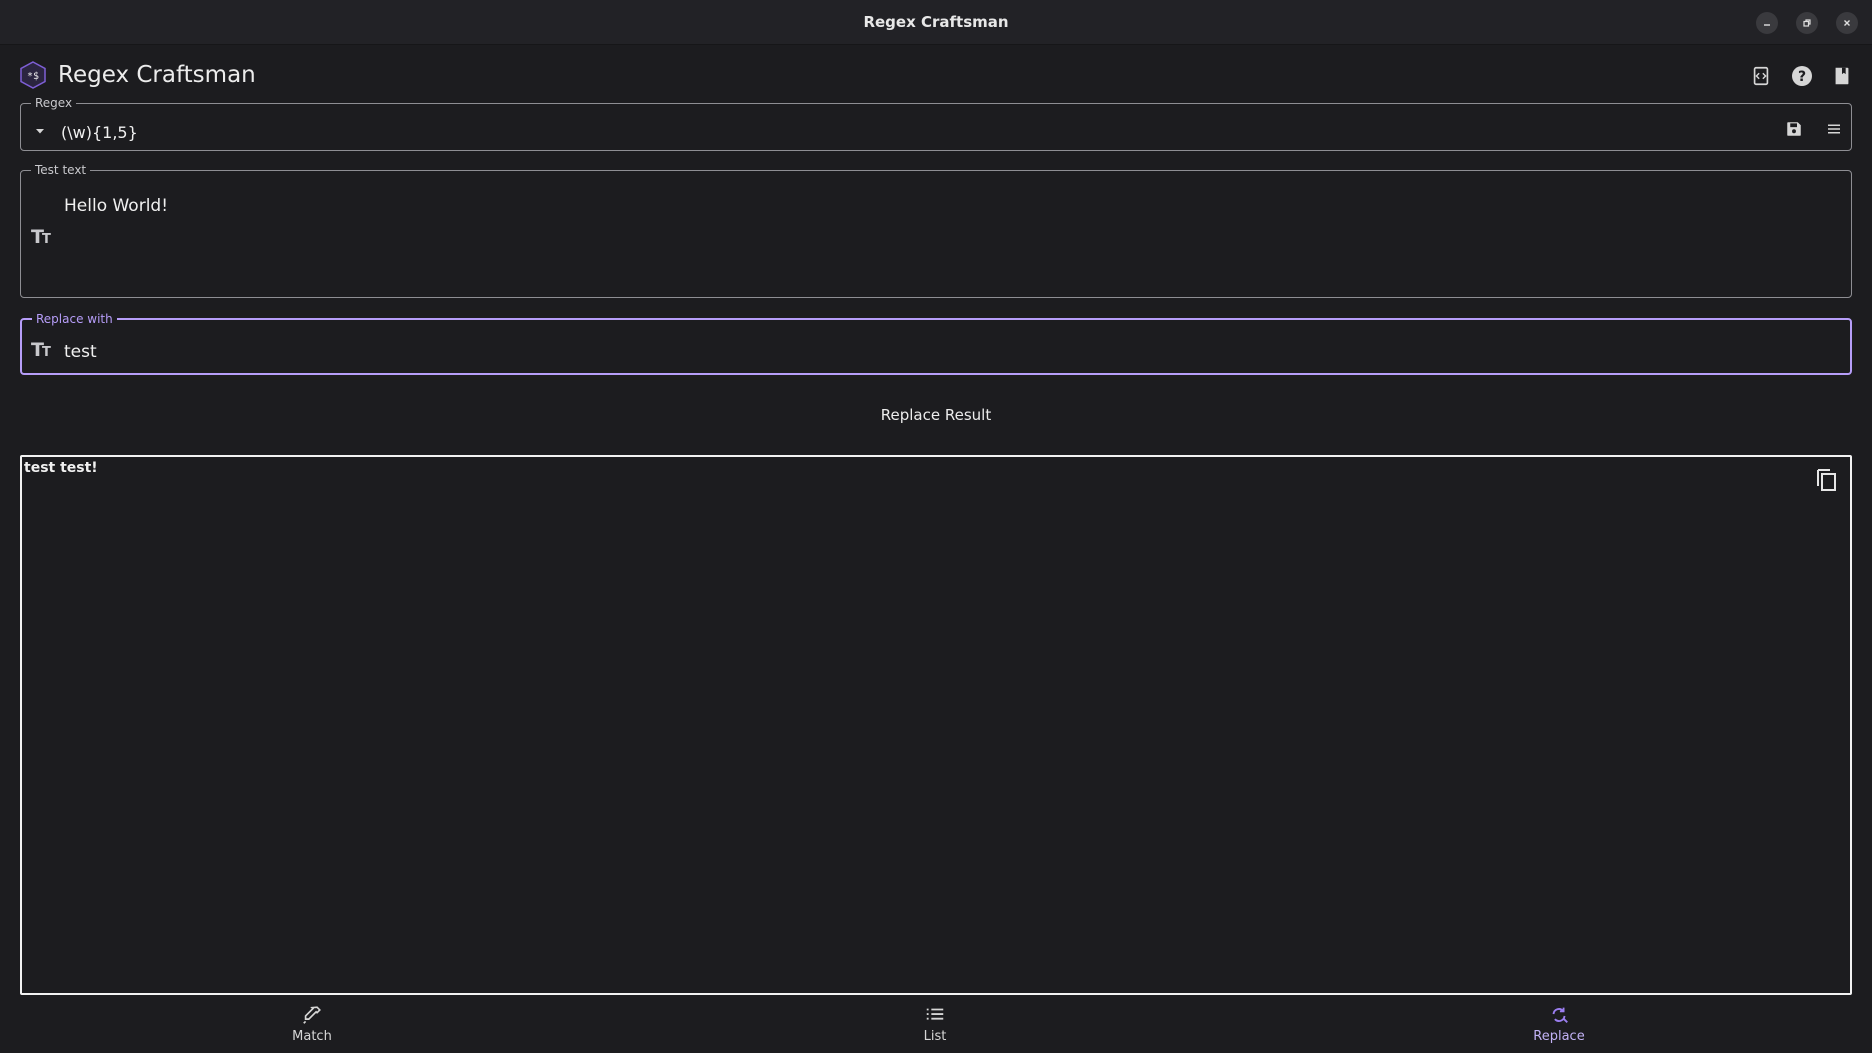 The image size is (1872, 1053). What do you see at coordinates (936, 74) in the screenshot?
I see `app-bar: *$ Regex Craftsman ?` at bounding box center [936, 74].